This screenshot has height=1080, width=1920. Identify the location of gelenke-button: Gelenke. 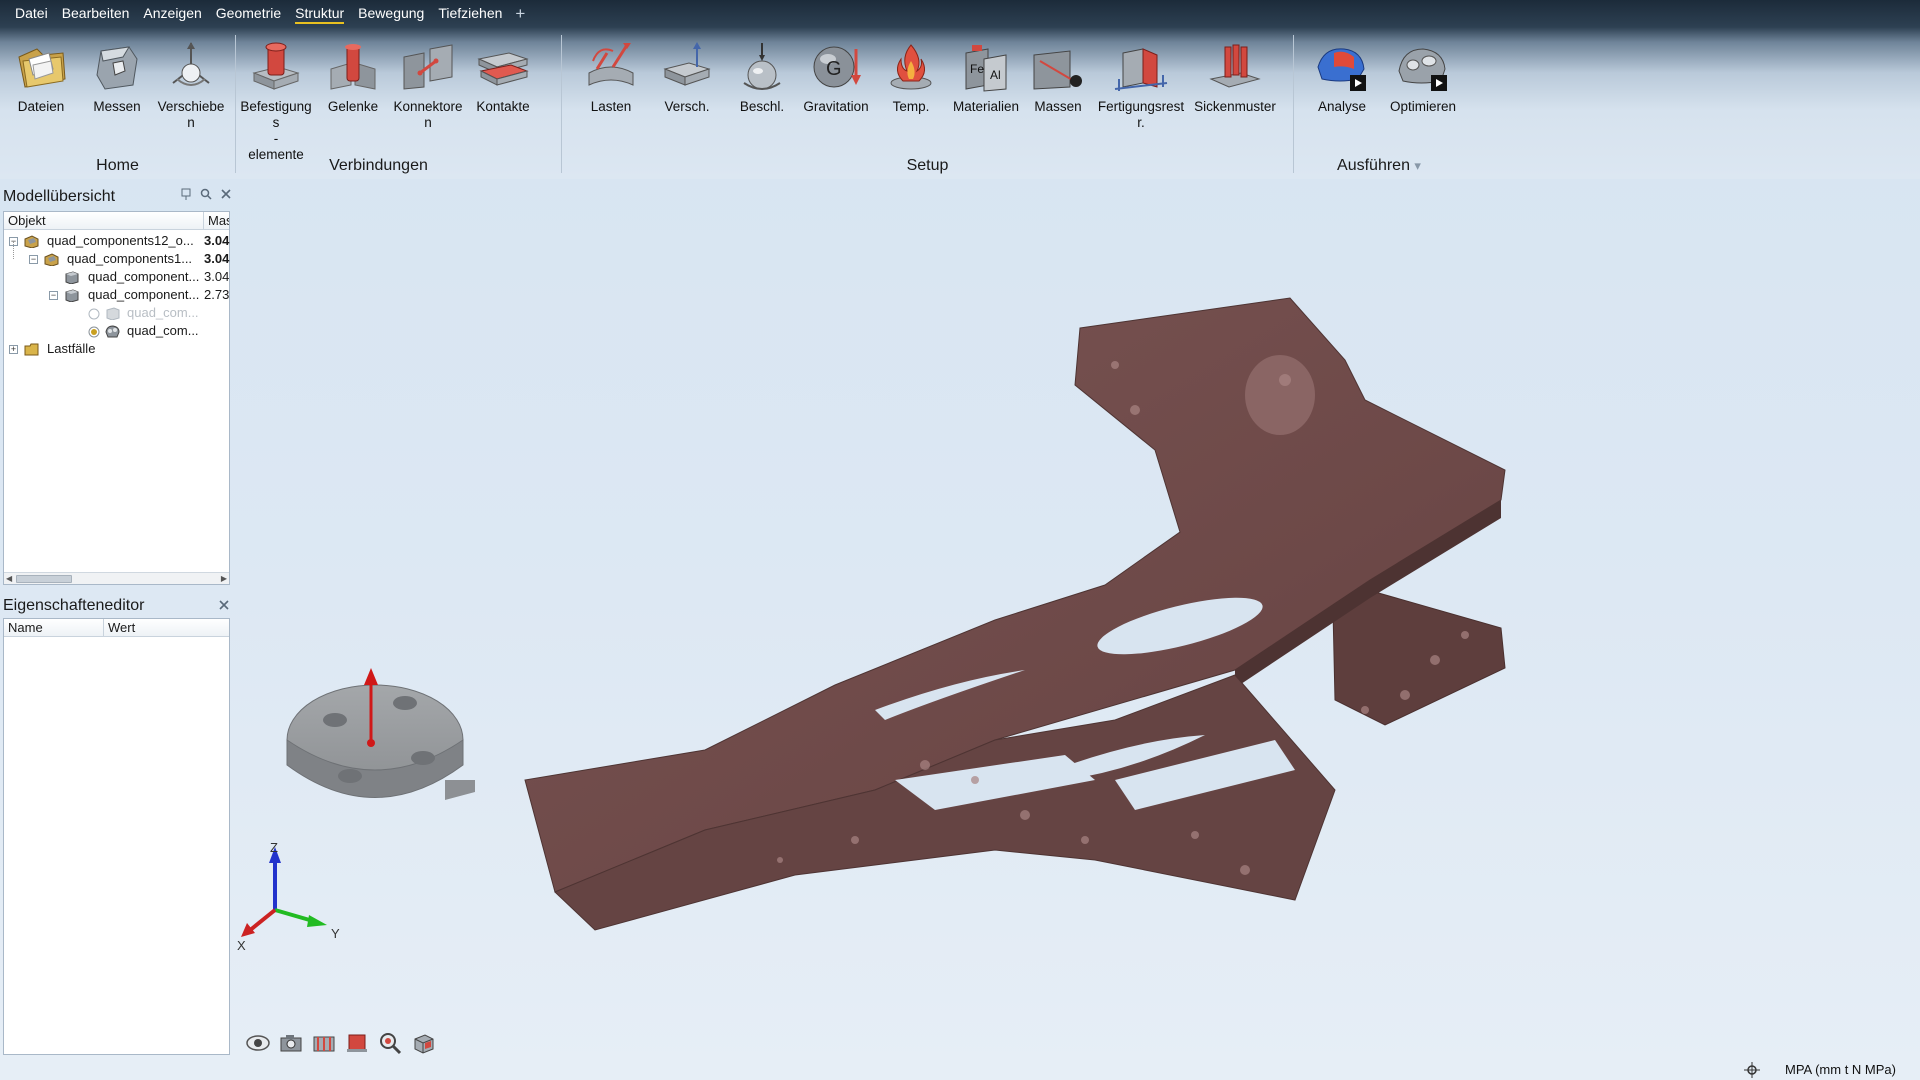
(353, 77).